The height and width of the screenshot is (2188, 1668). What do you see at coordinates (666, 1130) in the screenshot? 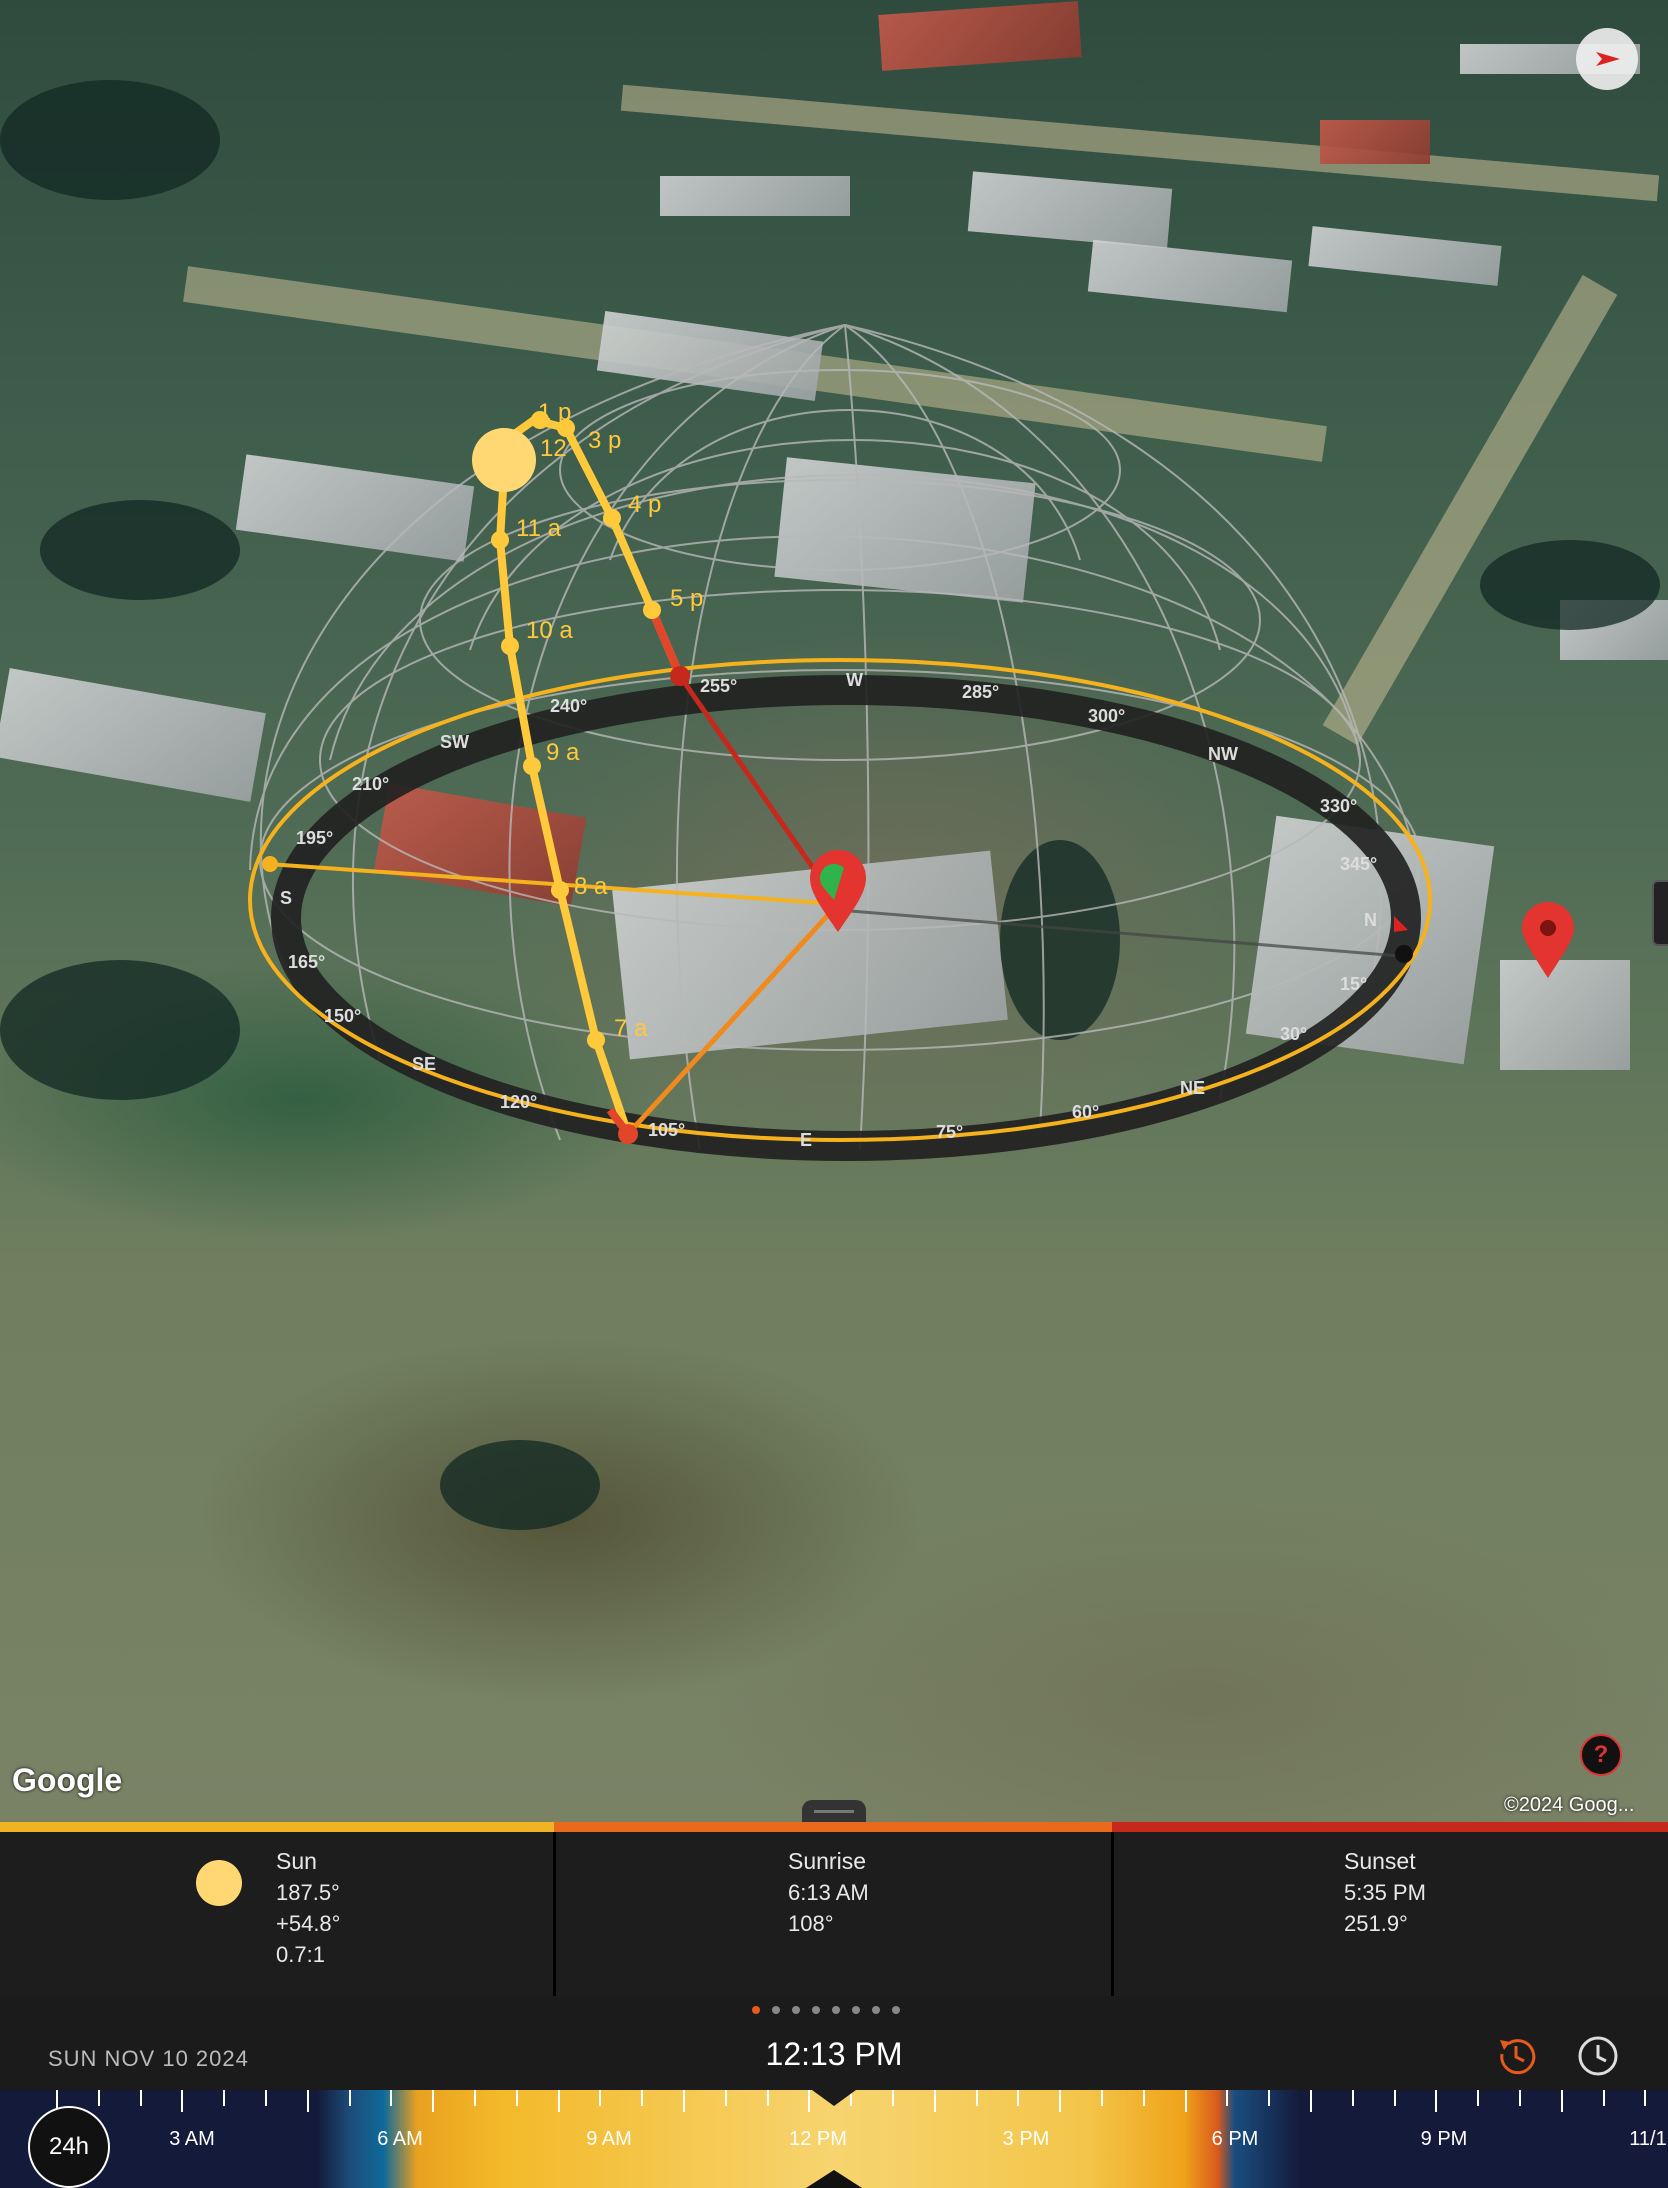
I see `compass-label: 105°` at bounding box center [666, 1130].